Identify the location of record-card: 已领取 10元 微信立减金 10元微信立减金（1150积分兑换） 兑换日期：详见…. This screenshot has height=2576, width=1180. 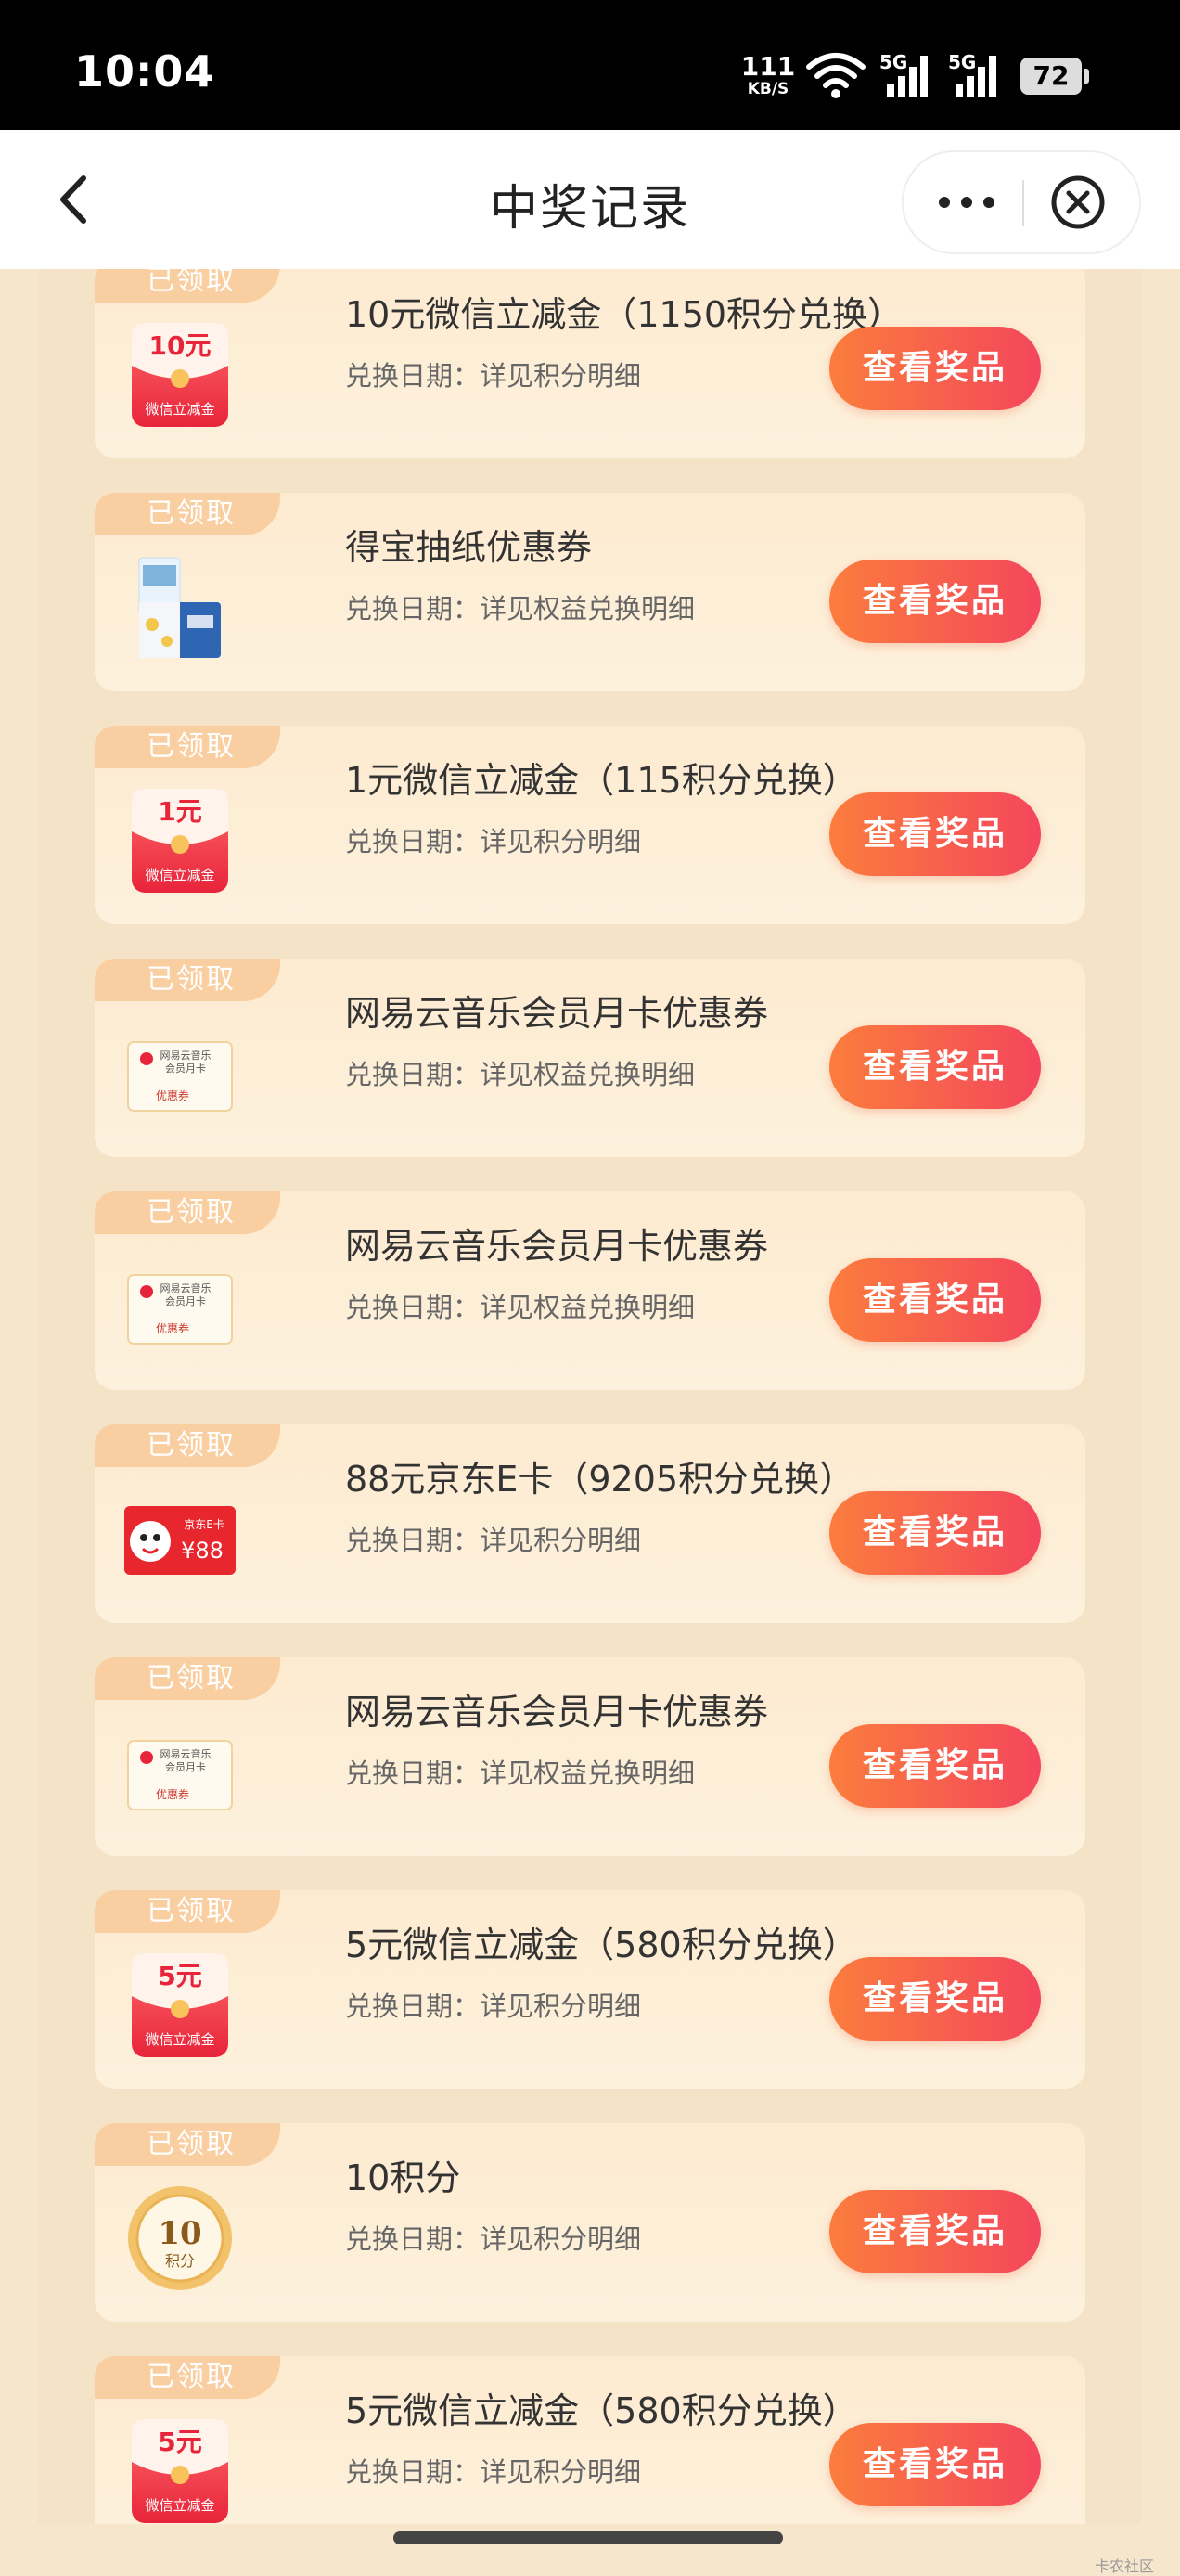
(590, 363).